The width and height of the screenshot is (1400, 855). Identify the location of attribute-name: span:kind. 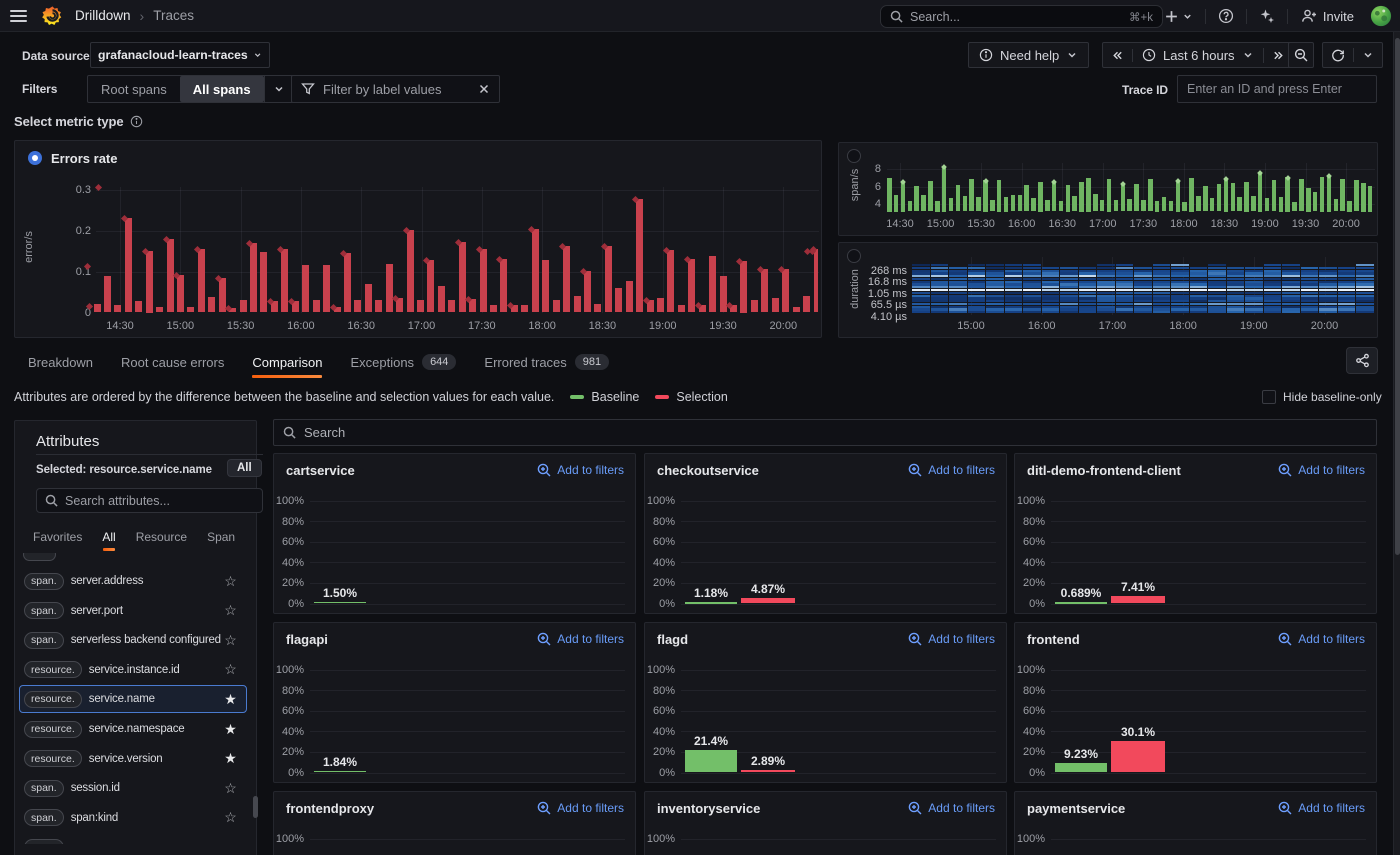
(94, 817).